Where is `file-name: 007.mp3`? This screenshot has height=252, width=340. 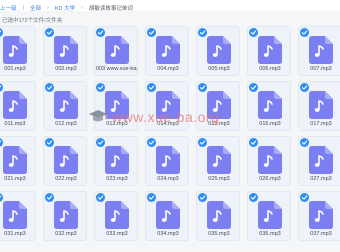
file-name: 007.mp3 is located at coordinates (321, 69).